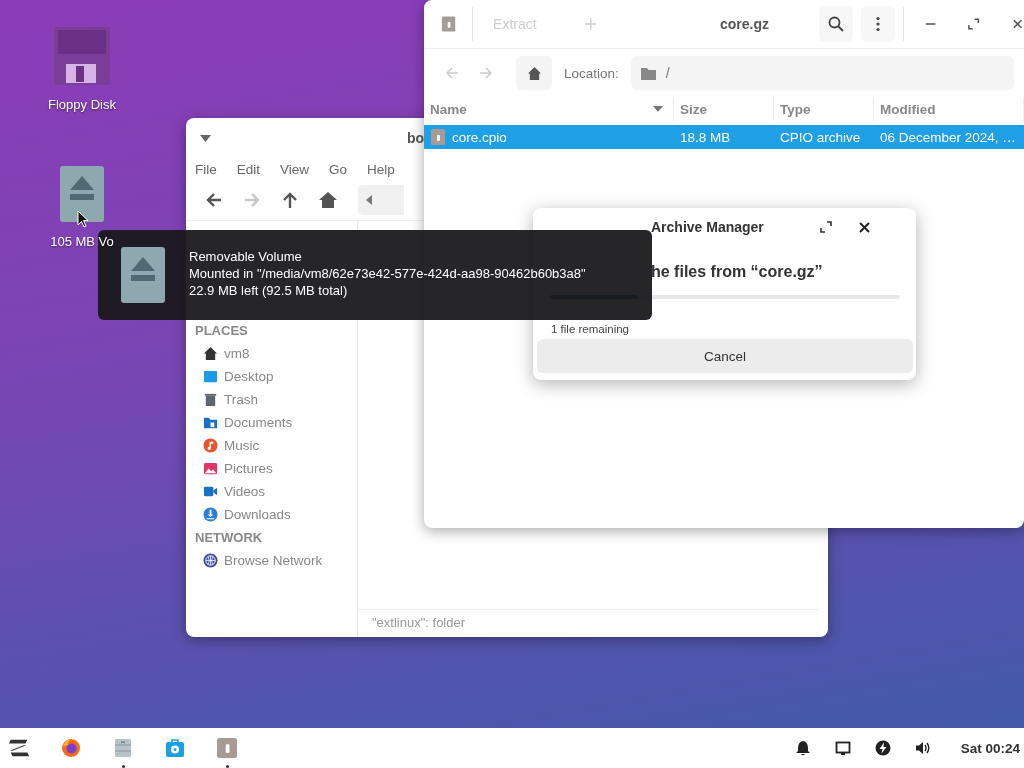 The width and height of the screenshot is (1024, 768). What do you see at coordinates (438, 137) in the screenshot?
I see `file-icon` at bounding box center [438, 137].